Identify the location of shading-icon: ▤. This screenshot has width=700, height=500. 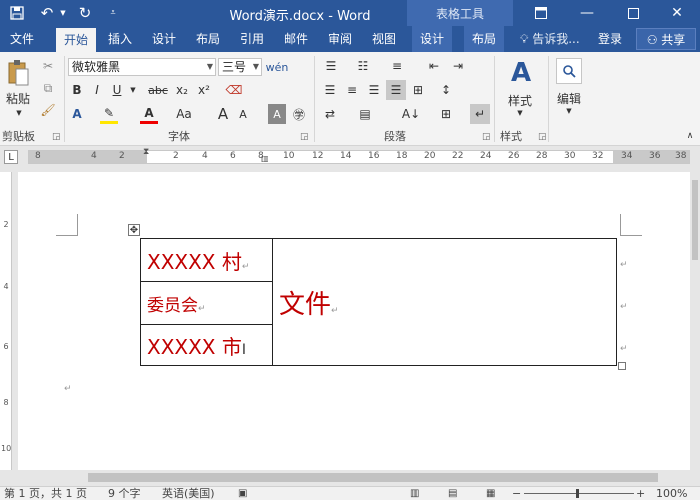
(365, 114).